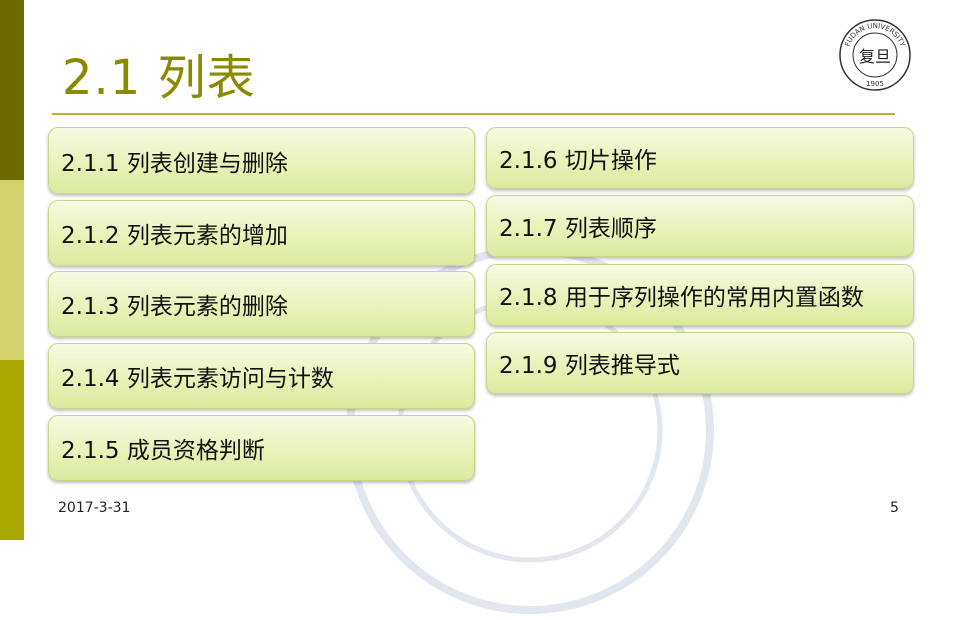 The height and width of the screenshot is (620, 960). I want to click on logo-center-glyph: 复旦, so click(875, 56).